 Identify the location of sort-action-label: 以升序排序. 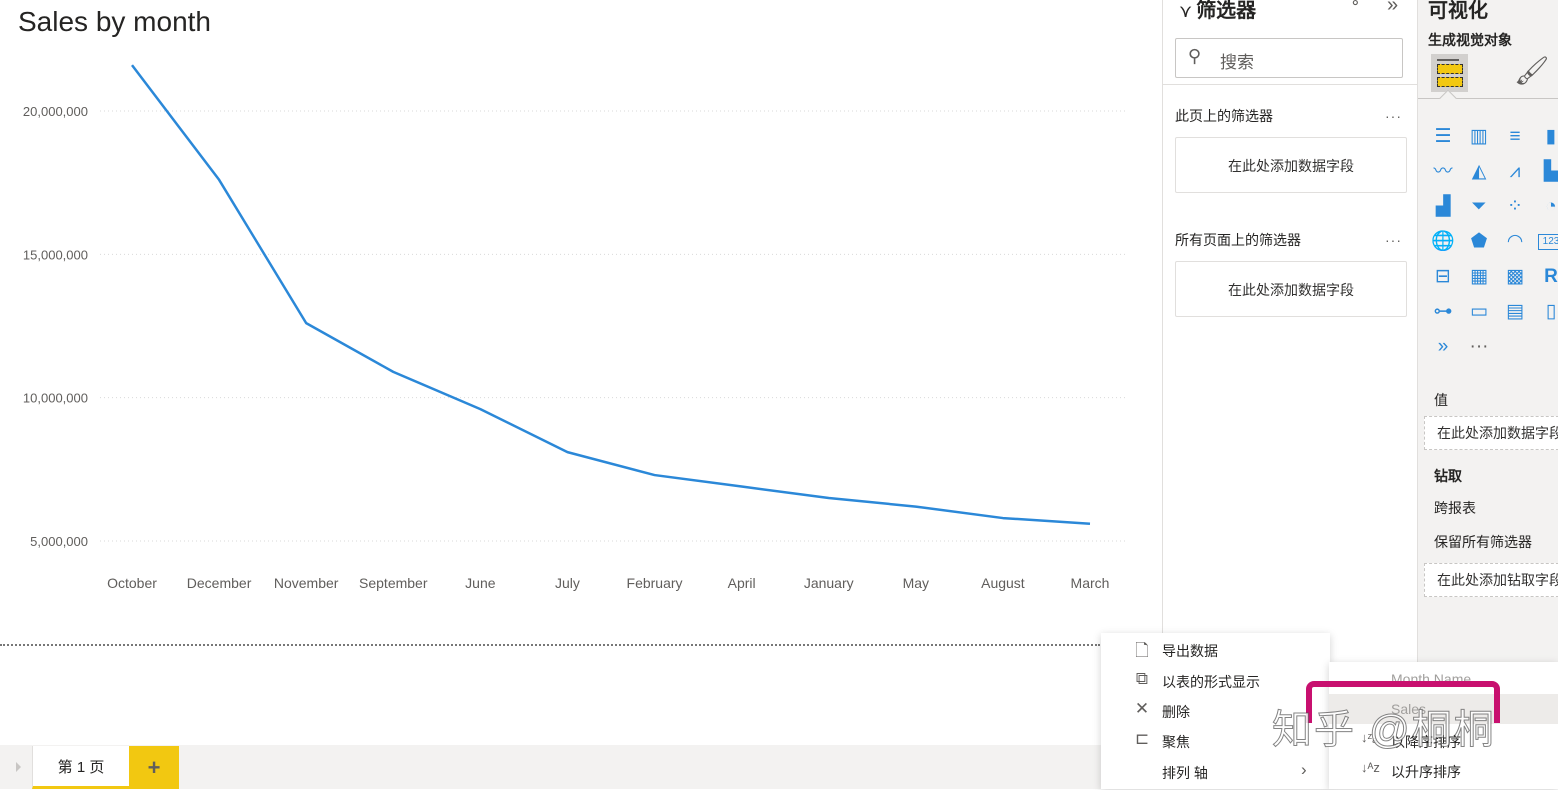
(1426, 772).